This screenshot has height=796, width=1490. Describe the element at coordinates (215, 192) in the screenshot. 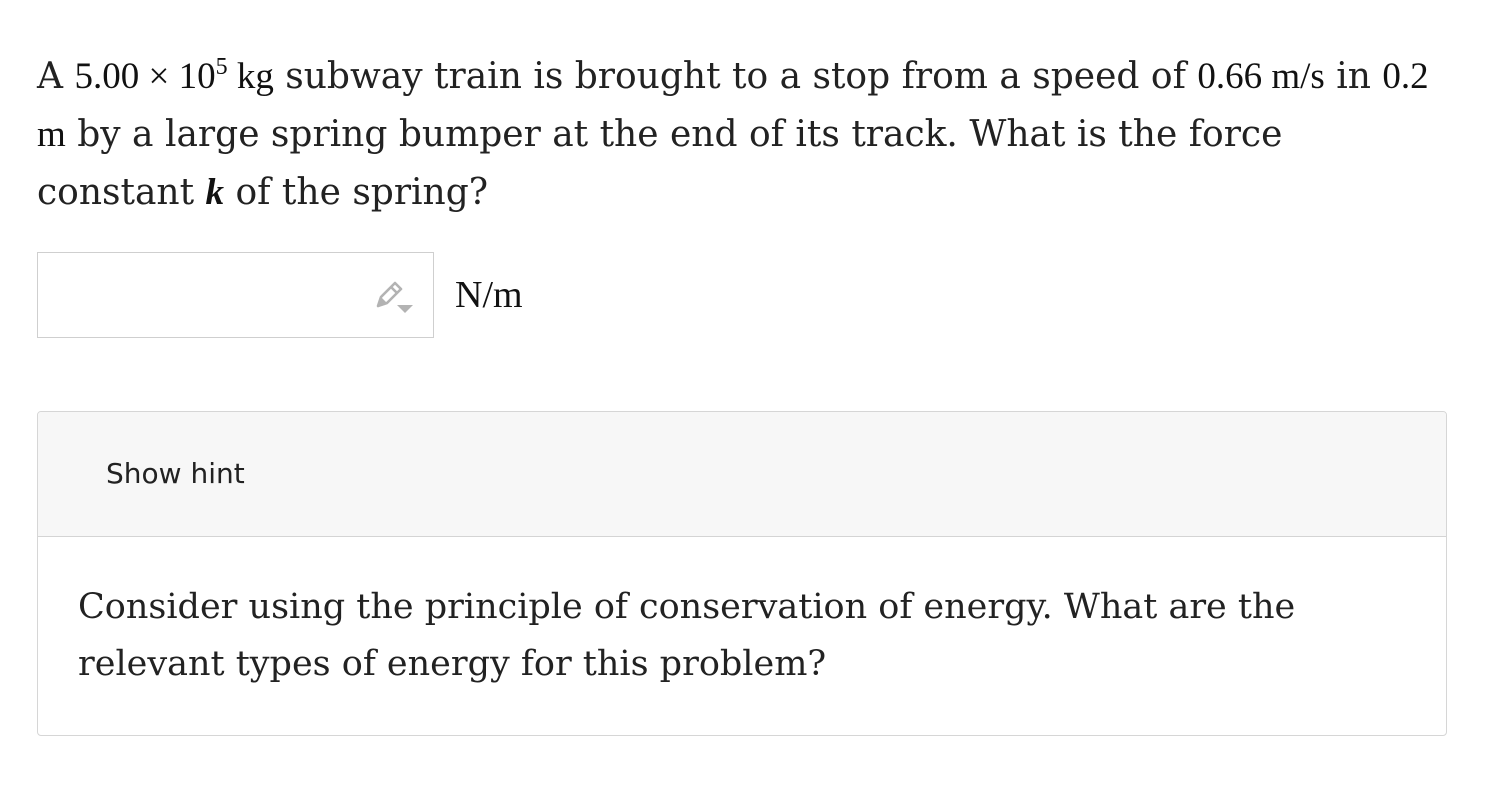

I see `force-constant-variable: k` at that location.